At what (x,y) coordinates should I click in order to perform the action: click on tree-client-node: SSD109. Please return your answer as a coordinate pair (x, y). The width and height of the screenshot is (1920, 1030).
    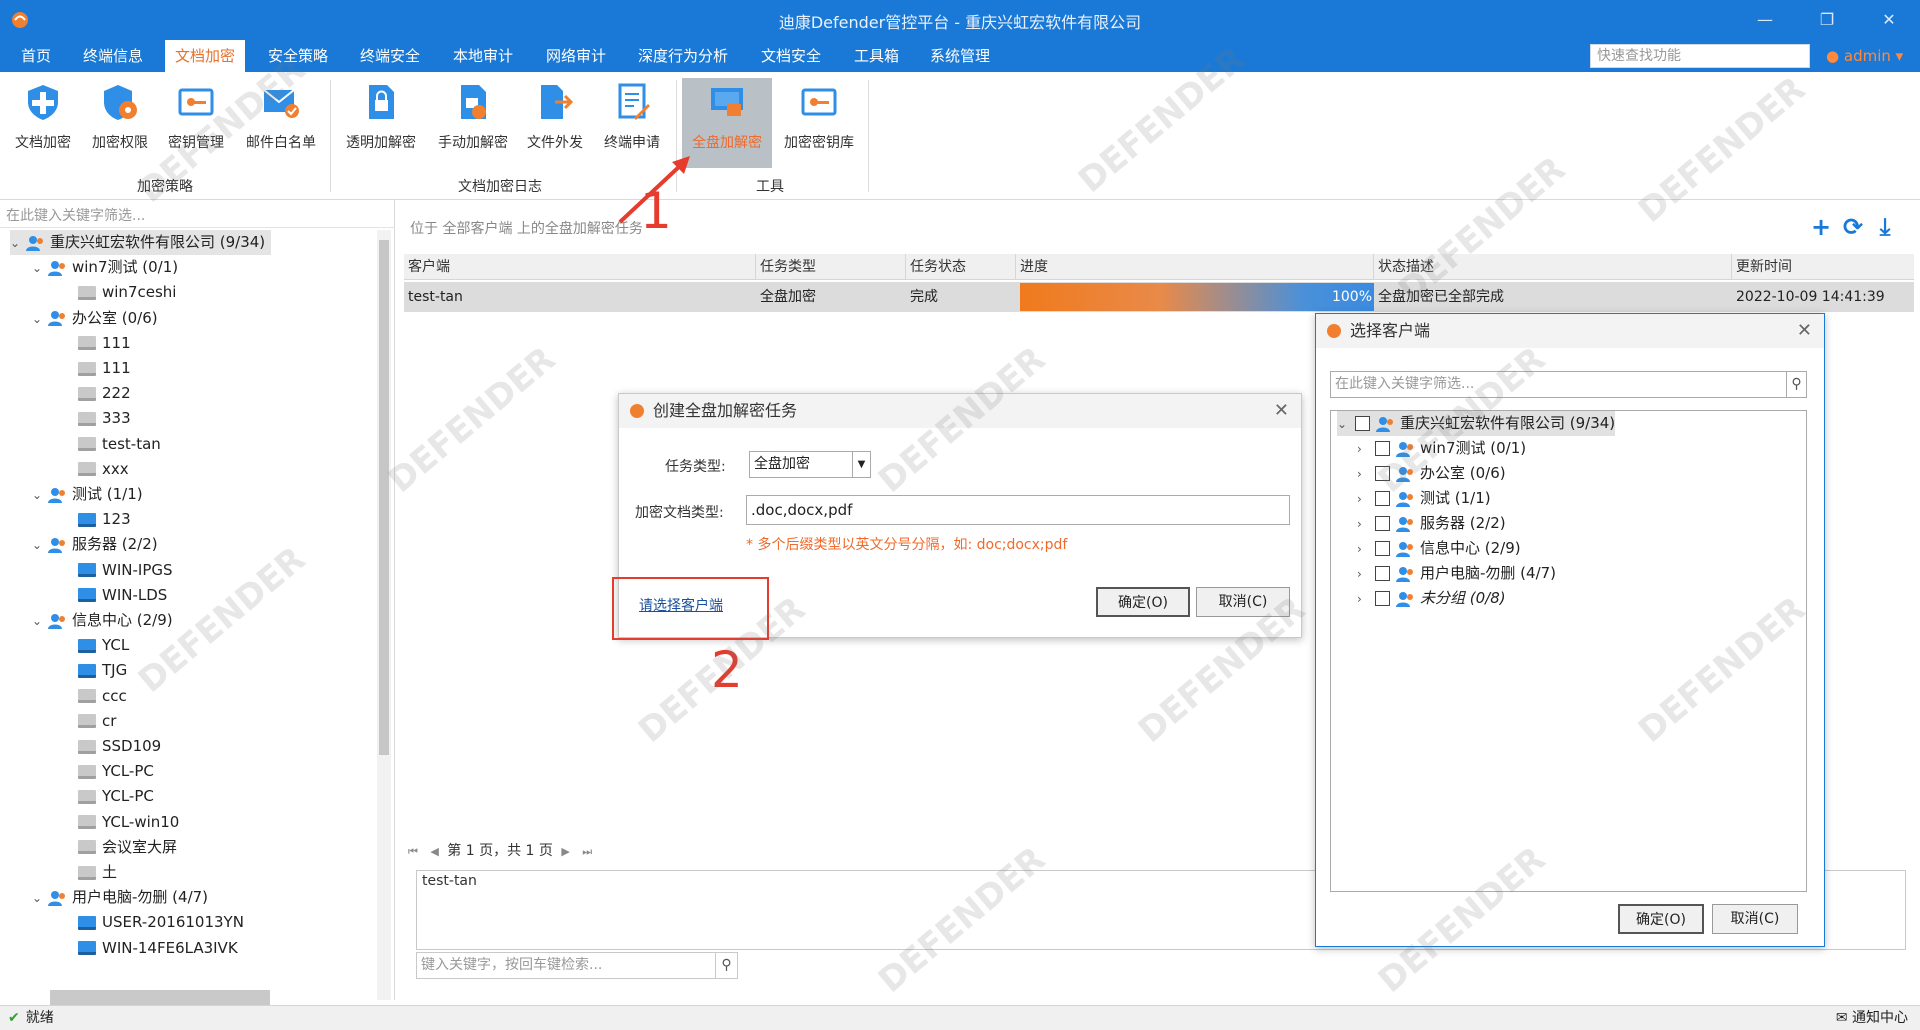
    Looking at the image, I should click on (119, 746).